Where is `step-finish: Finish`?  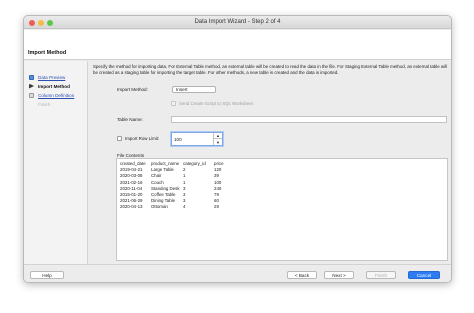 step-finish: Finish is located at coordinates (39, 104).